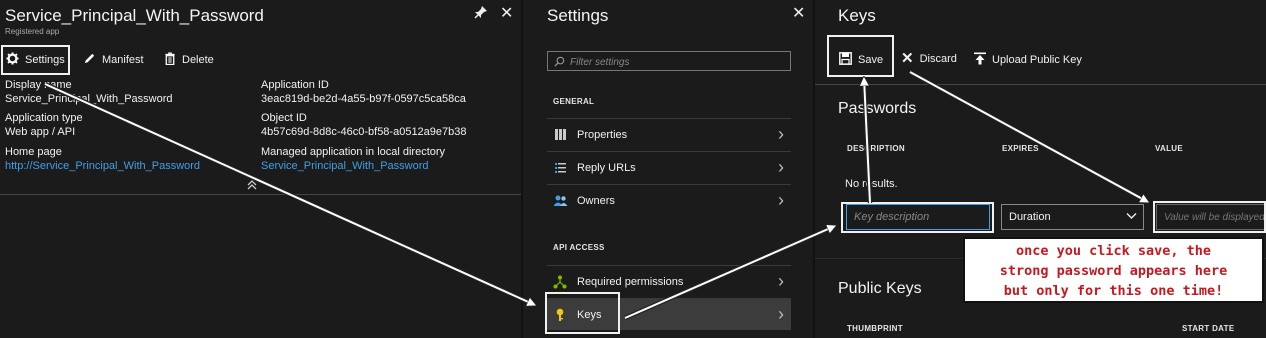  I want to click on menu-item-reply-urls: Reply URLs ›, so click(669, 167).